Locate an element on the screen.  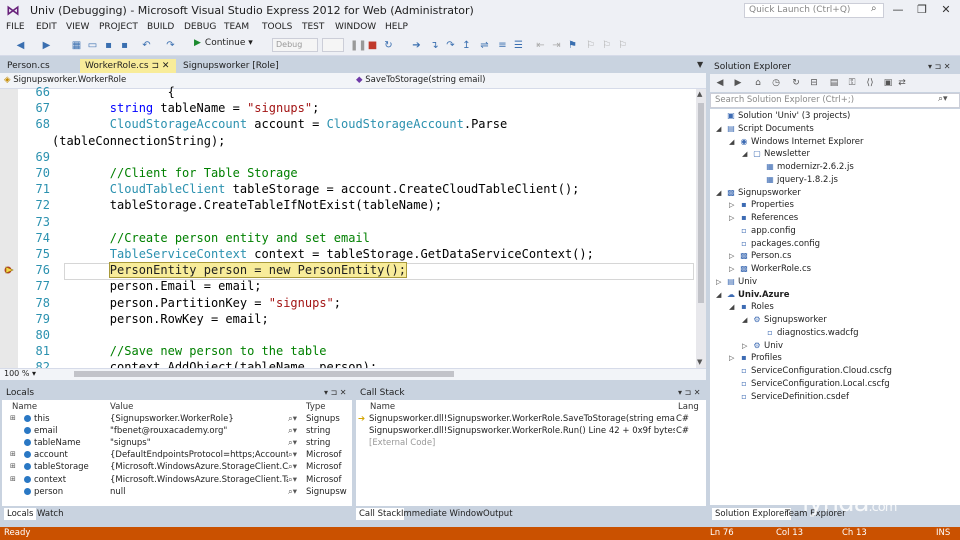
search-icon: ⌕ is located at coordinates (874, 8).